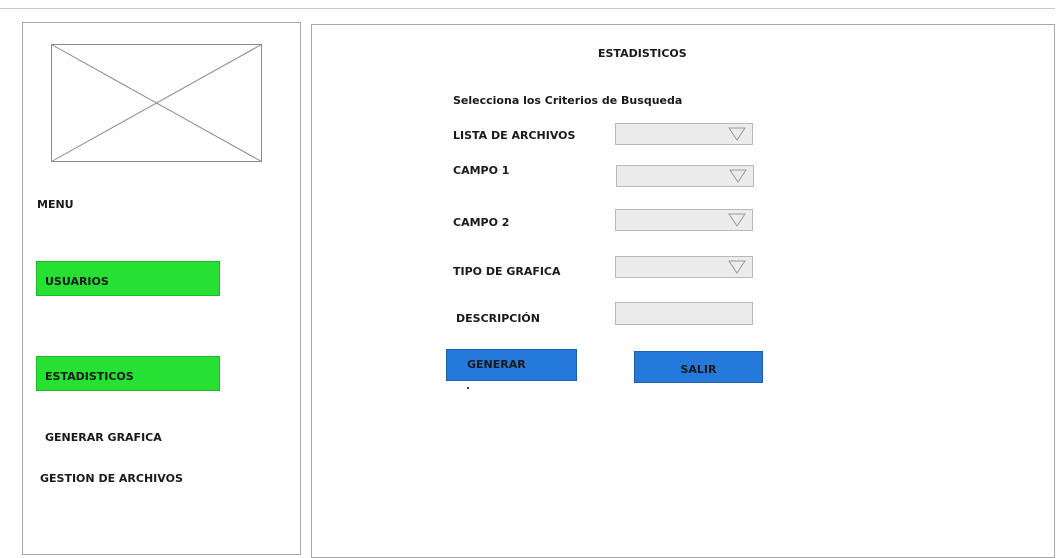  Describe the element at coordinates (498, 318) in the screenshot. I see `descripcion-label: DESCRIPCIÓN` at that location.